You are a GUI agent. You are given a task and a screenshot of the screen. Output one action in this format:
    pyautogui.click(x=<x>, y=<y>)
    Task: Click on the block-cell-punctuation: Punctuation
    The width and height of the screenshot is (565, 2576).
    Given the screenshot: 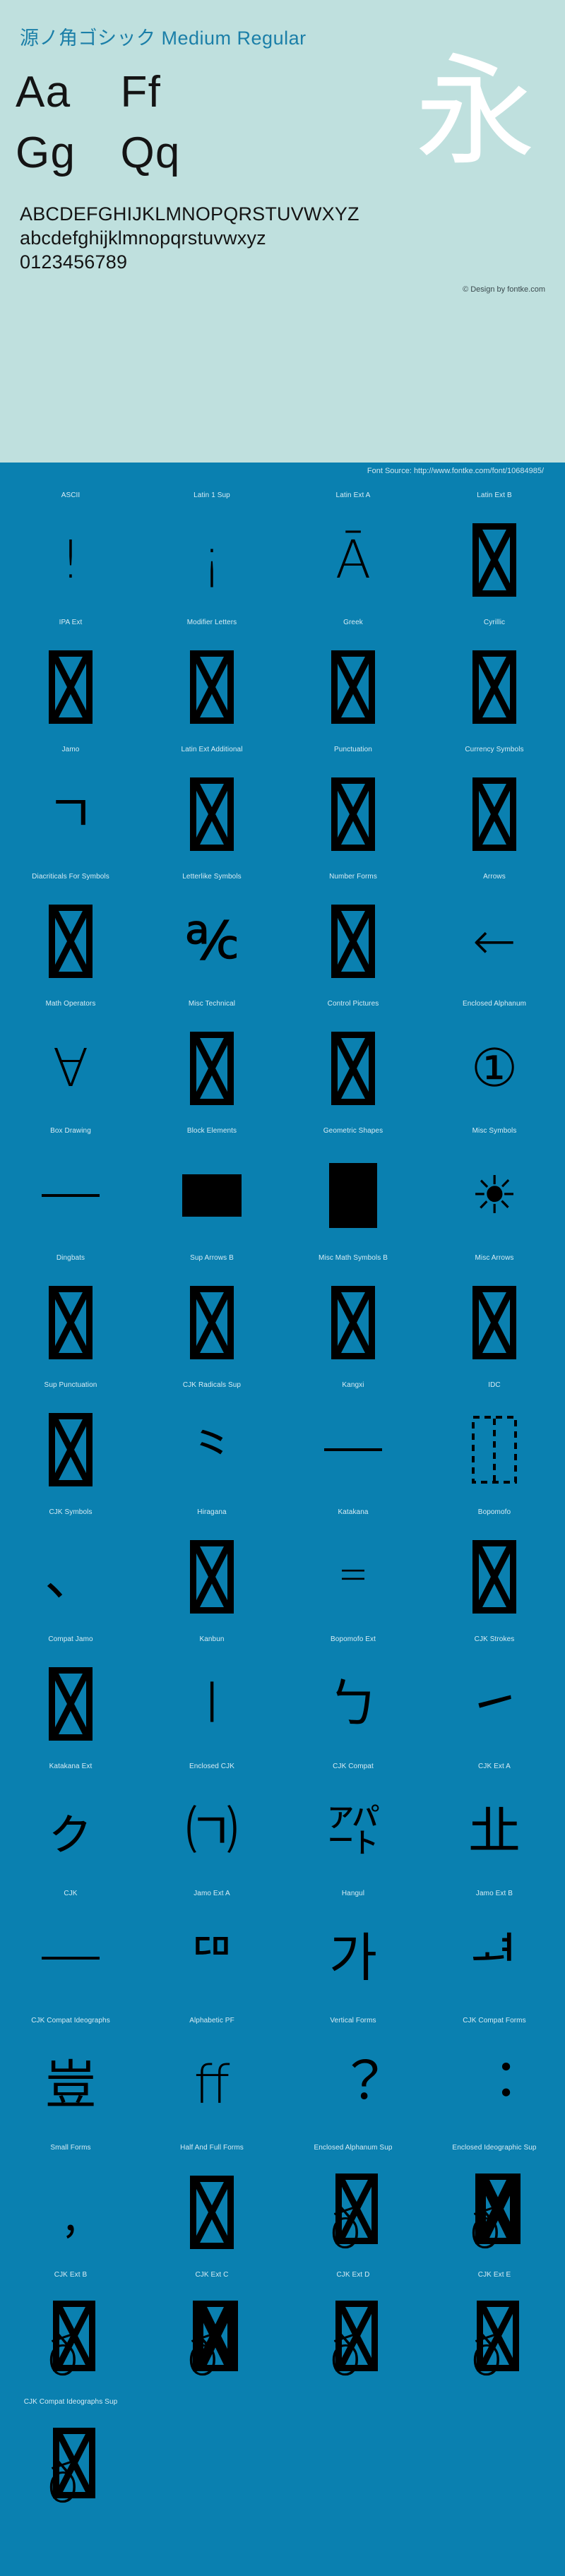 What is the action you would take?
    pyautogui.click(x=353, y=801)
    